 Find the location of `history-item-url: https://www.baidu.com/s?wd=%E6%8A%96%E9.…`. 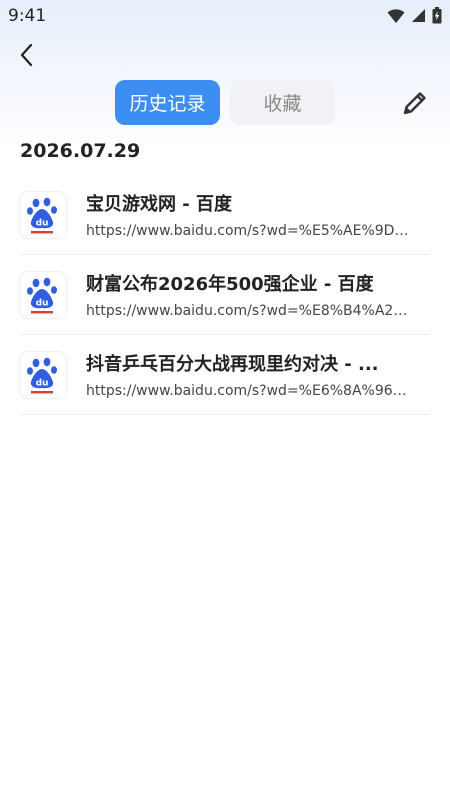

history-item-url: https://www.baidu.com/s?wd=%E6%8A%96%E9.… is located at coordinates (251, 391).